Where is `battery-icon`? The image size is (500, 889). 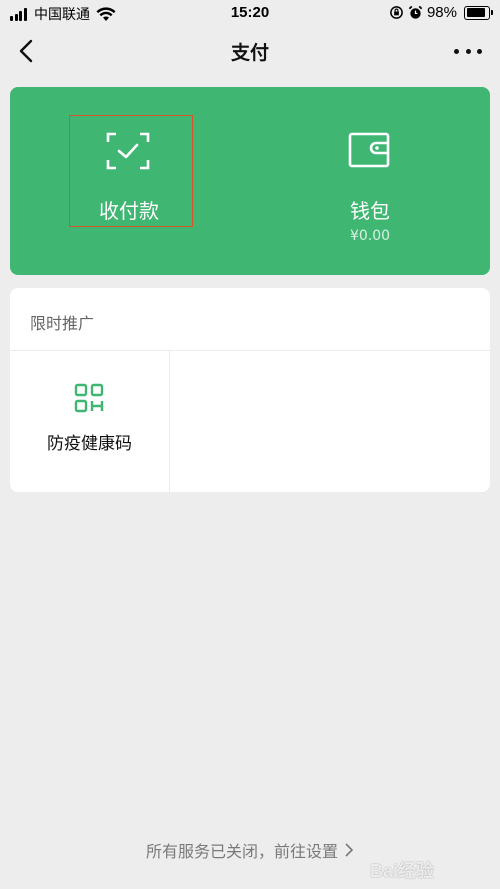
battery-icon is located at coordinates (478, 12).